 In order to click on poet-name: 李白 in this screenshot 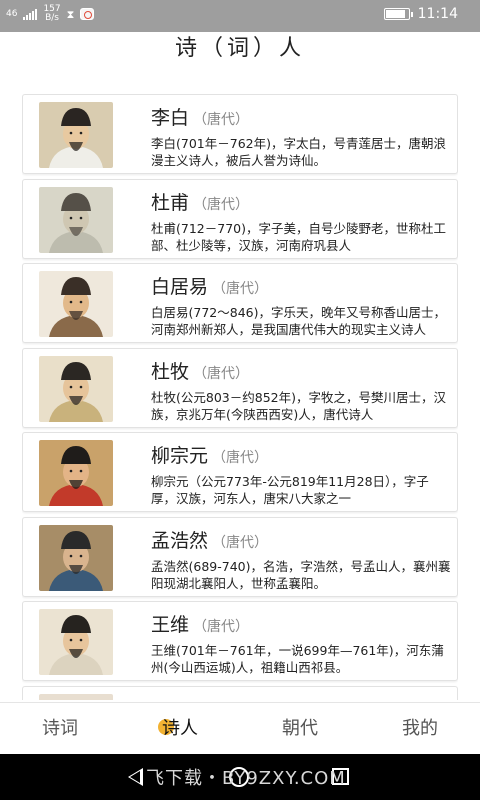, I will do `click(170, 118)`.